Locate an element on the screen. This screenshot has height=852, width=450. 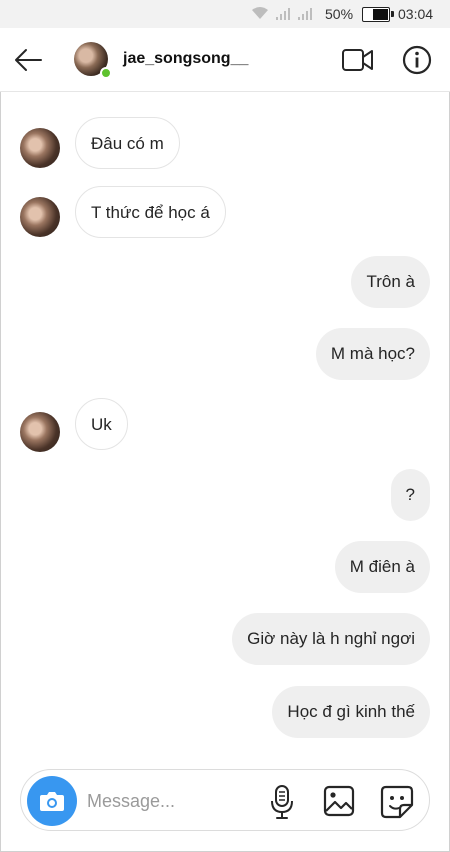
message-input is located at coordinates (172, 801).